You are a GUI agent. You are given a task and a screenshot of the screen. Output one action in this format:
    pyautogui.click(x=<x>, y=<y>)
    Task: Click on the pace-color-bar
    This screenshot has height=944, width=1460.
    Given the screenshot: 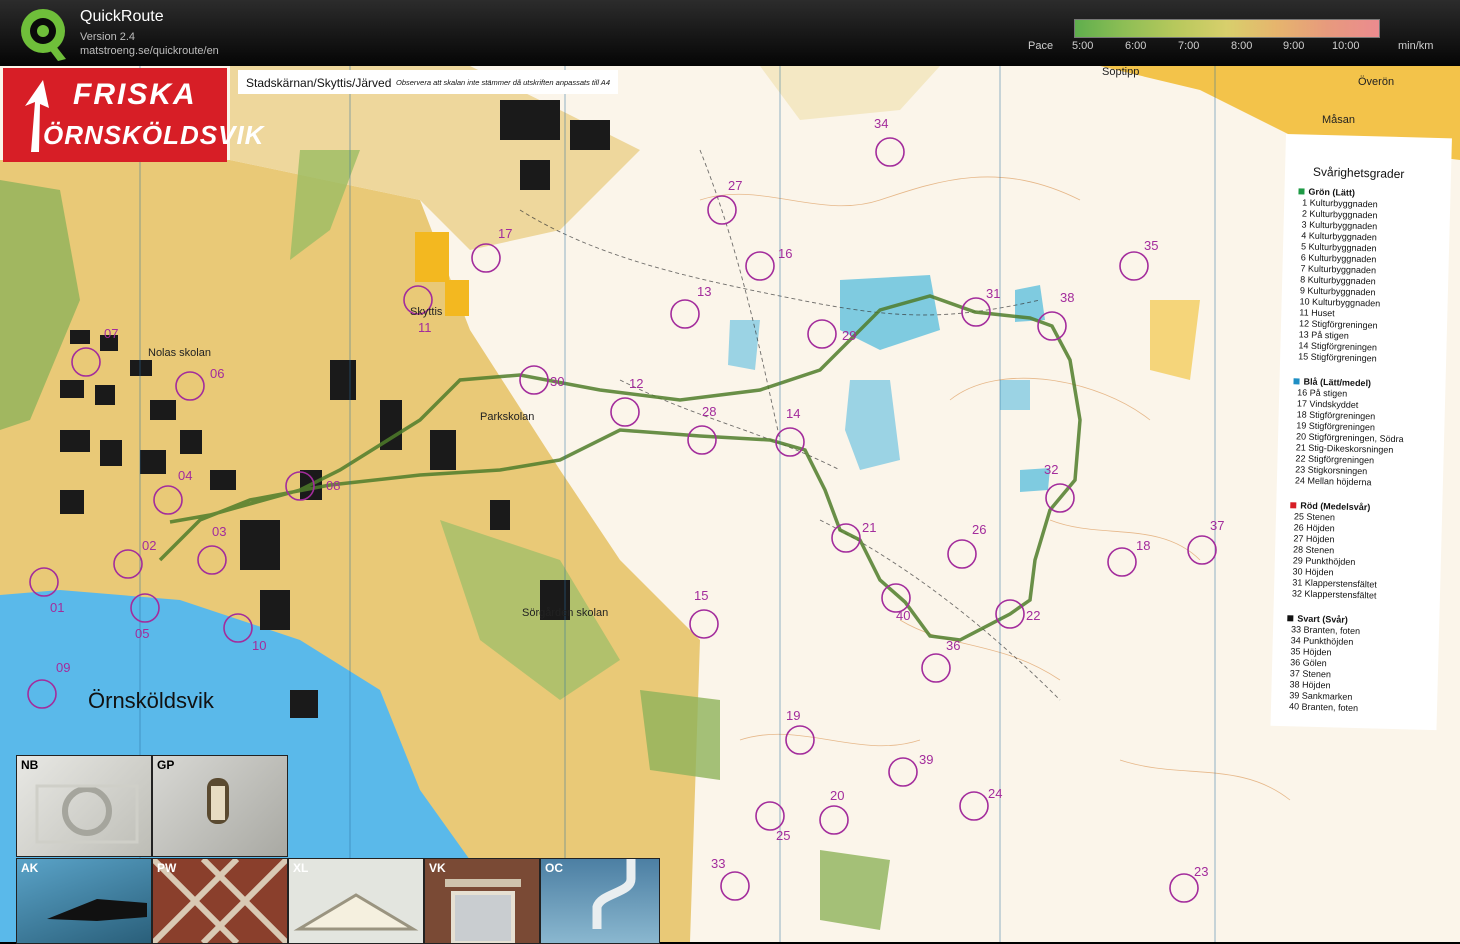 What is the action you would take?
    pyautogui.click(x=1227, y=28)
    